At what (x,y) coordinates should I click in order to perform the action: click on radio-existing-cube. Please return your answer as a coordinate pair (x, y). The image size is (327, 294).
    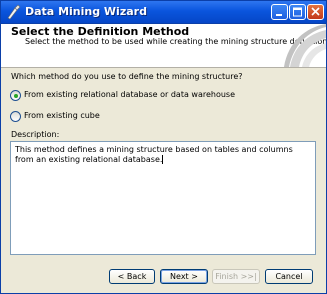
    Looking at the image, I should click on (15, 116).